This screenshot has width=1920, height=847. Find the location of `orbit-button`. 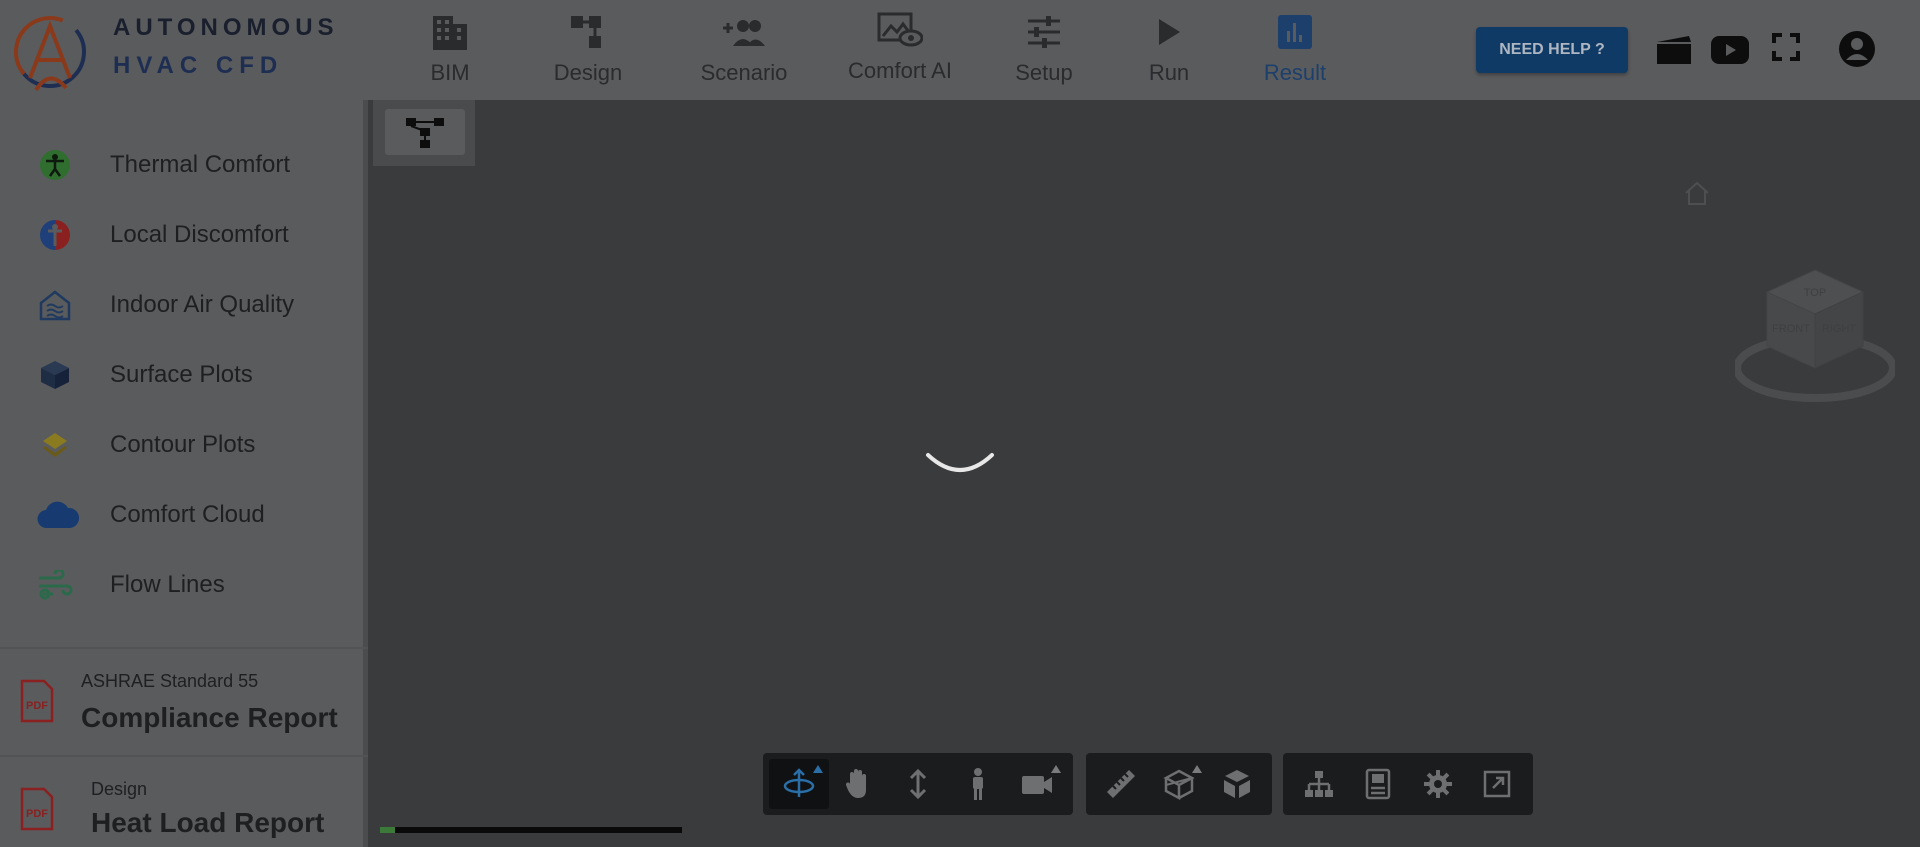

orbit-button is located at coordinates (799, 784).